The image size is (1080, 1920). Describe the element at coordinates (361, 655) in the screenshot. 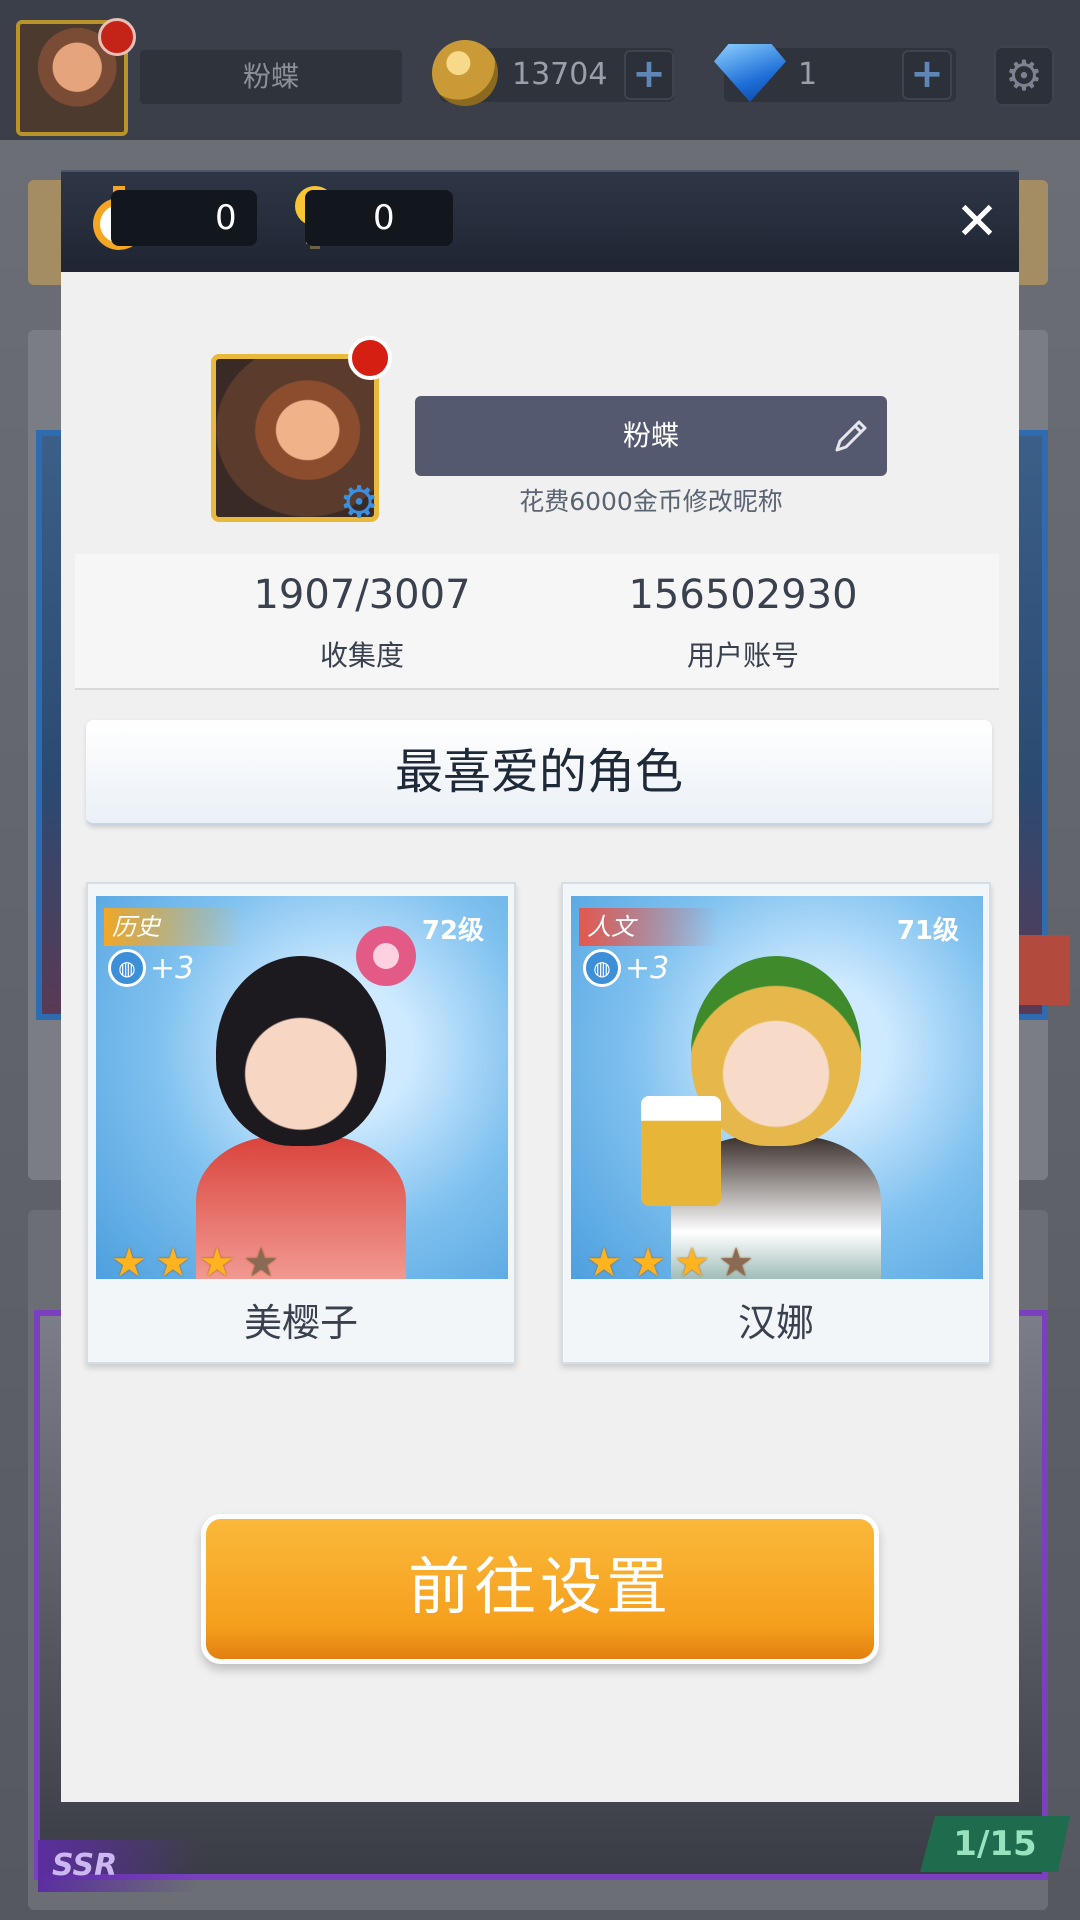

I see `collection-label: 收集度` at that location.